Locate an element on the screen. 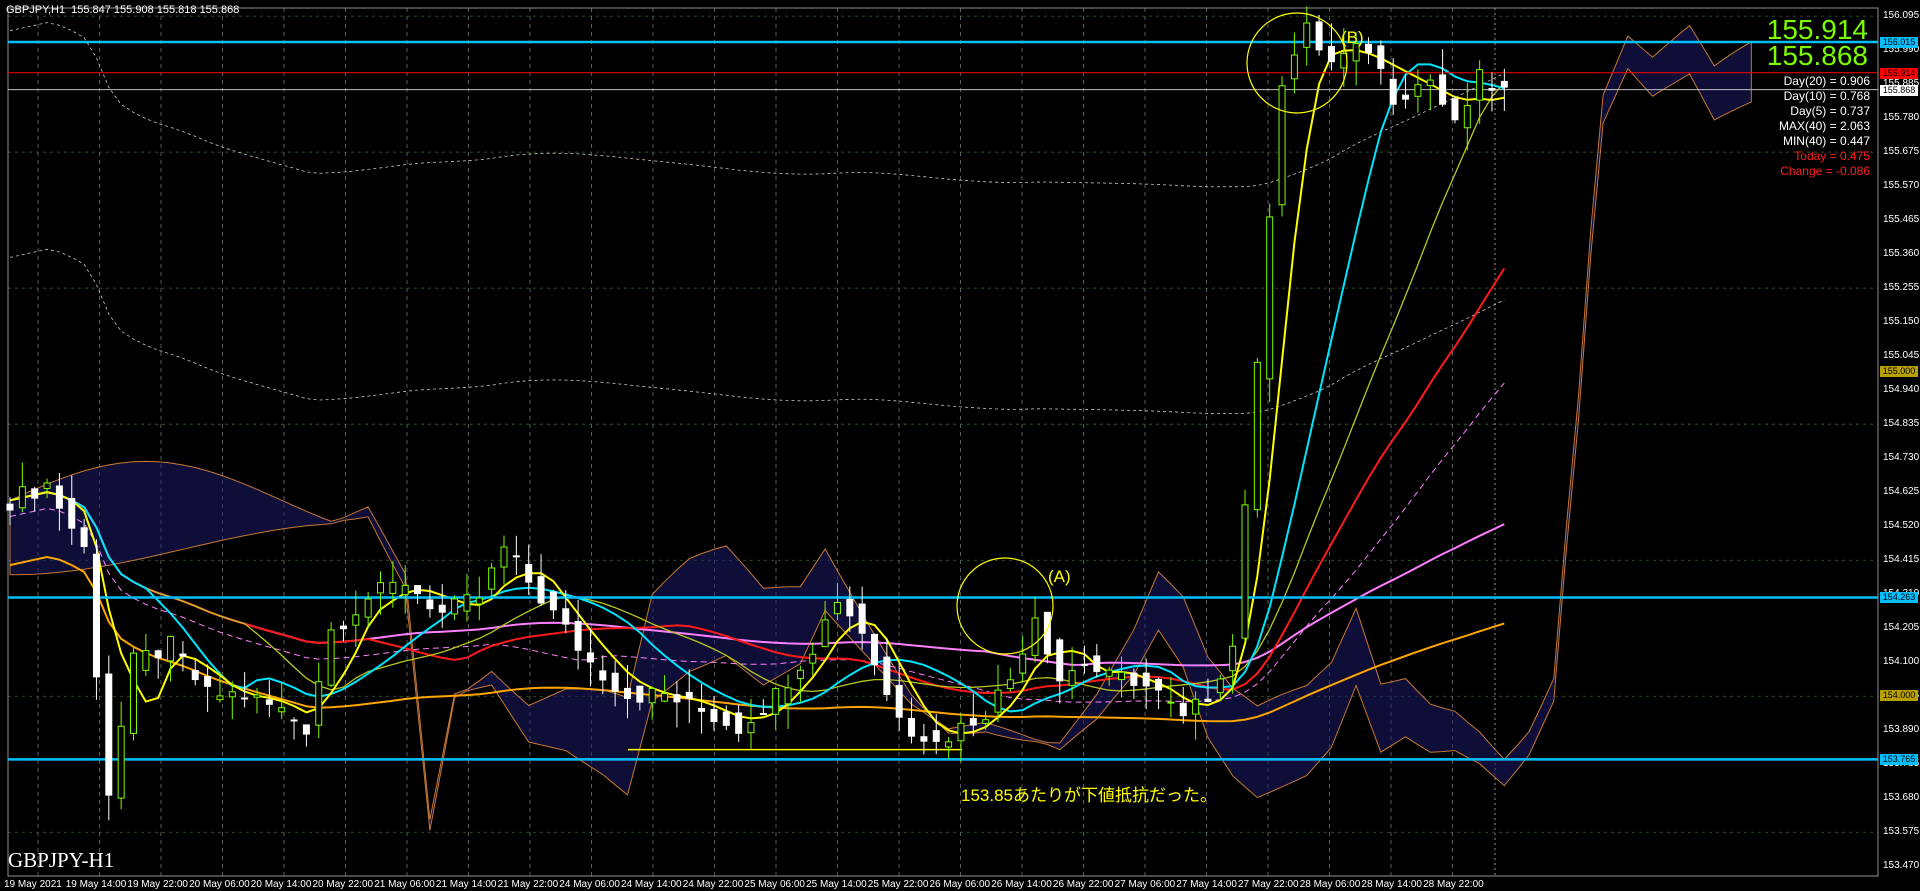 The height and width of the screenshot is (891, 1920). price-tick-label: 155.570 is located at coordinates (1901, 186).